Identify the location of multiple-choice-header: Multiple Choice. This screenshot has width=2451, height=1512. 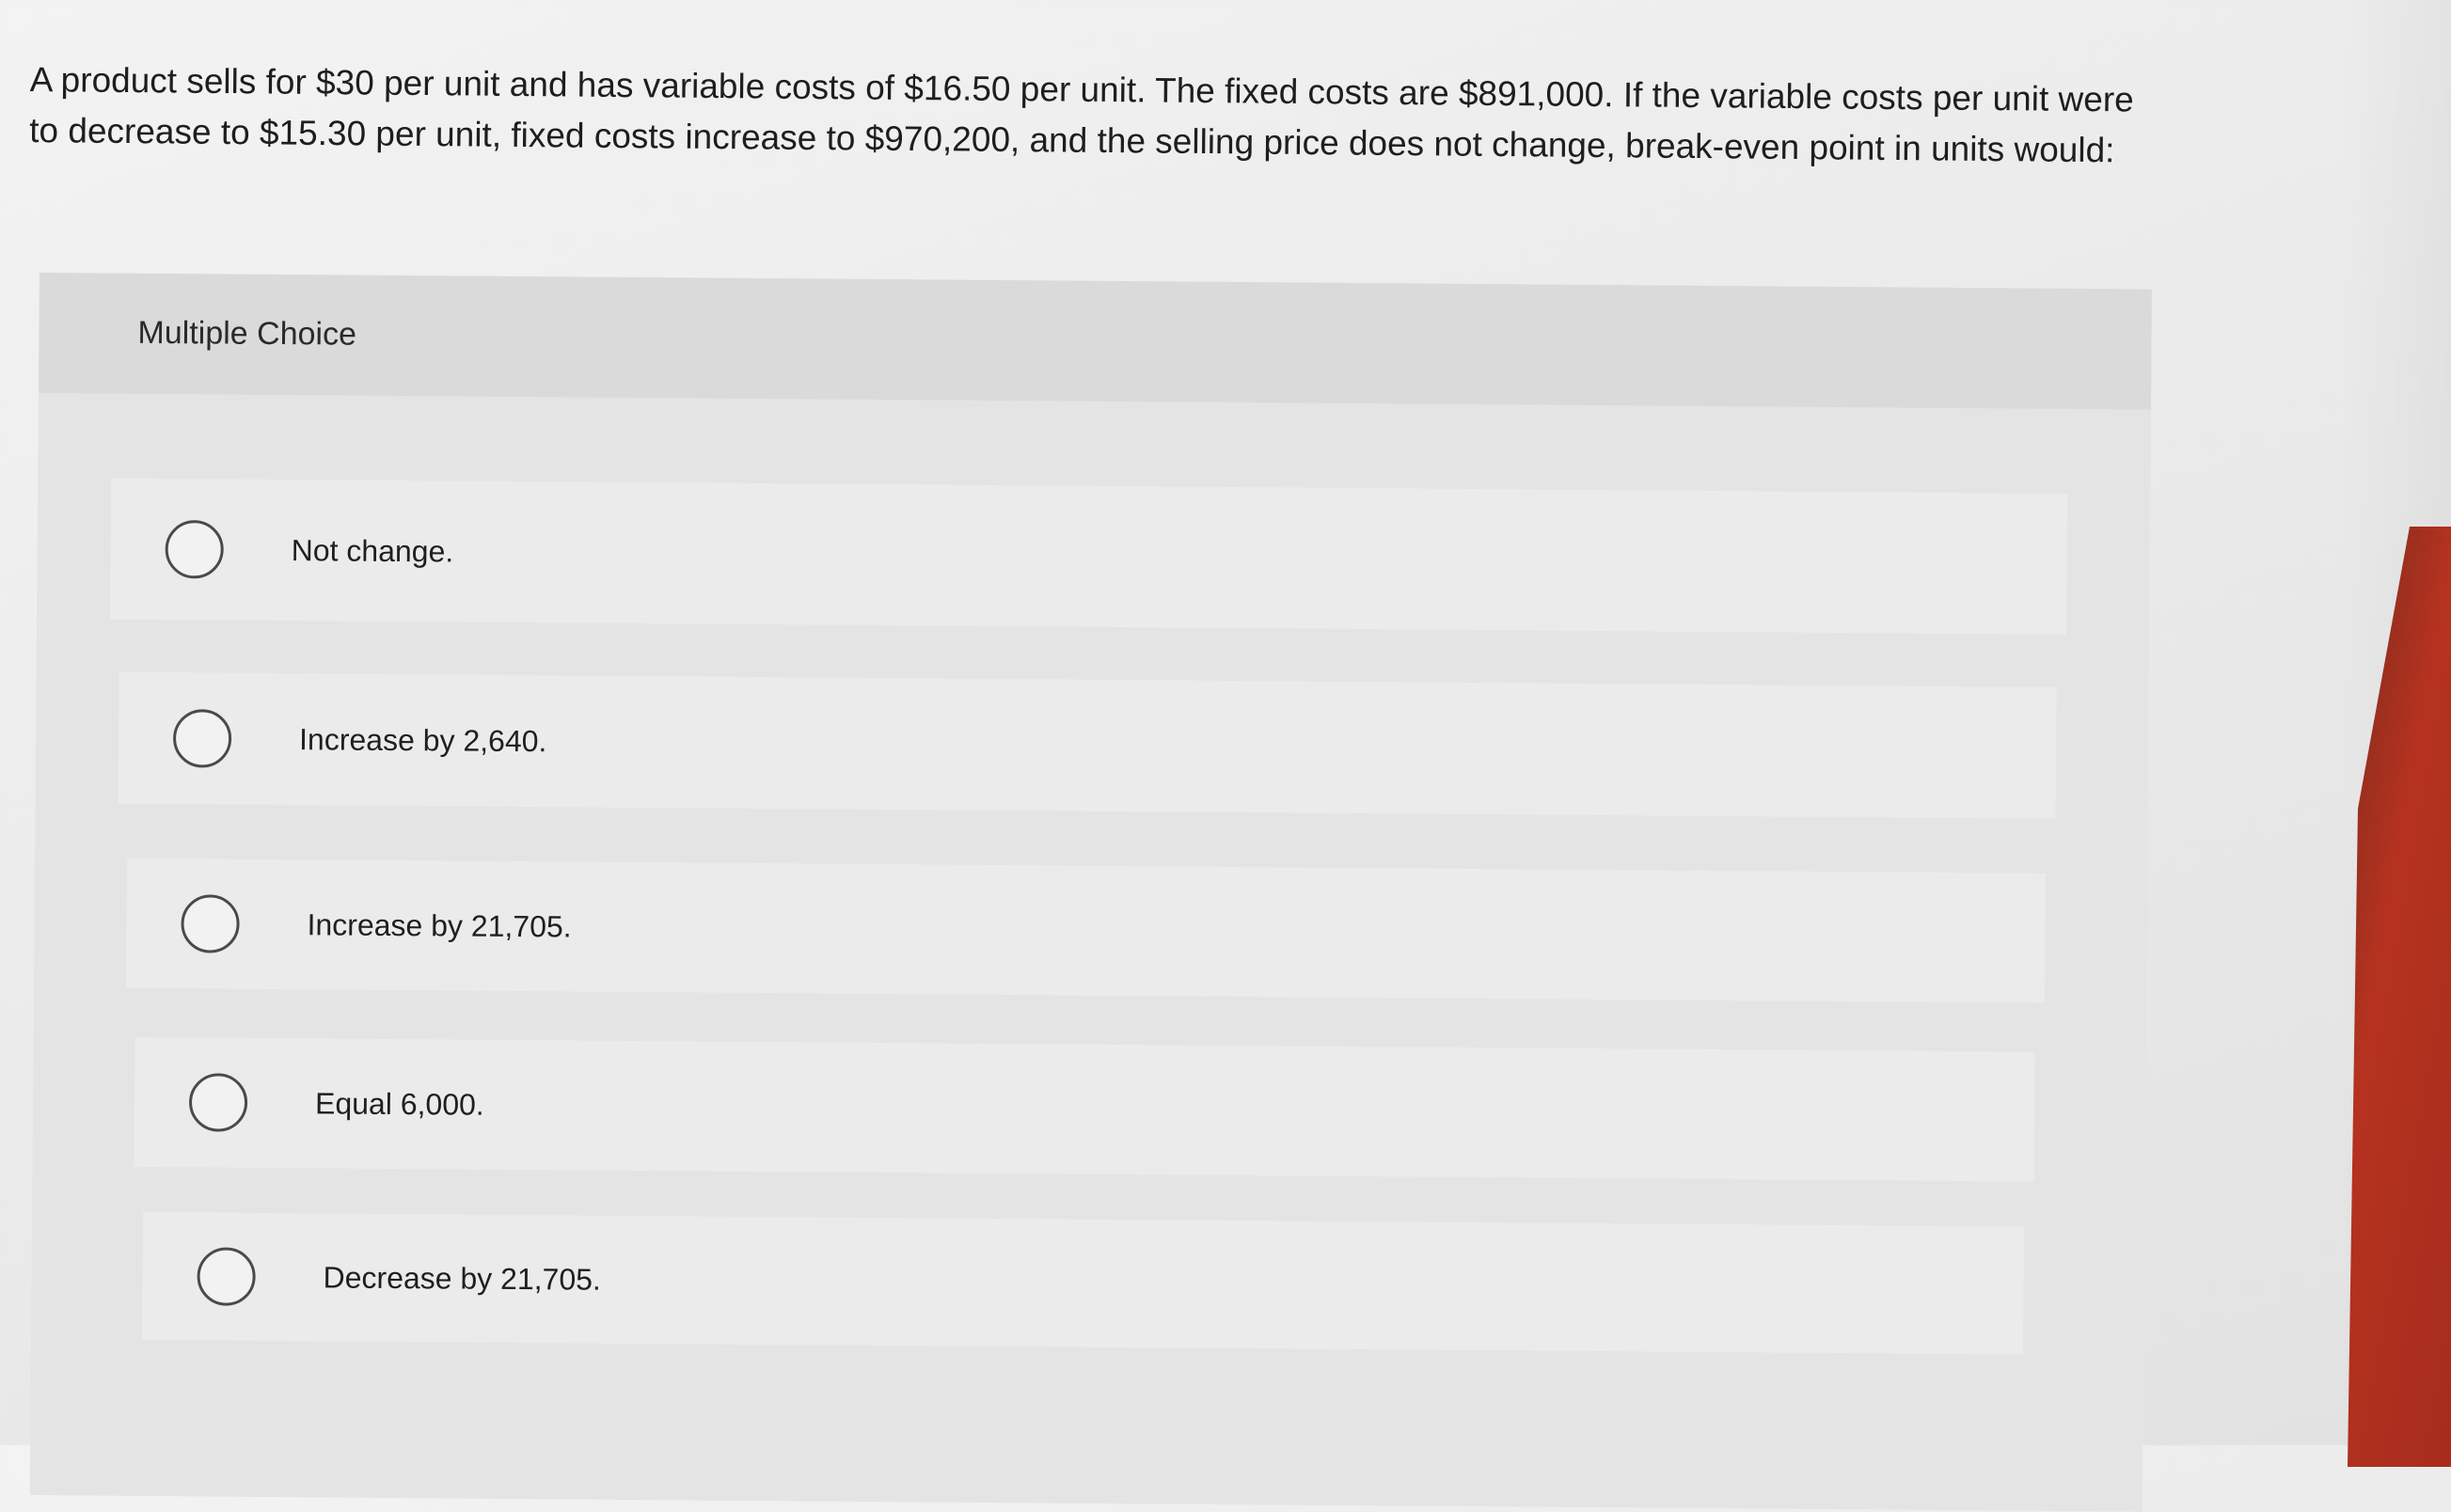
(1095, 342).